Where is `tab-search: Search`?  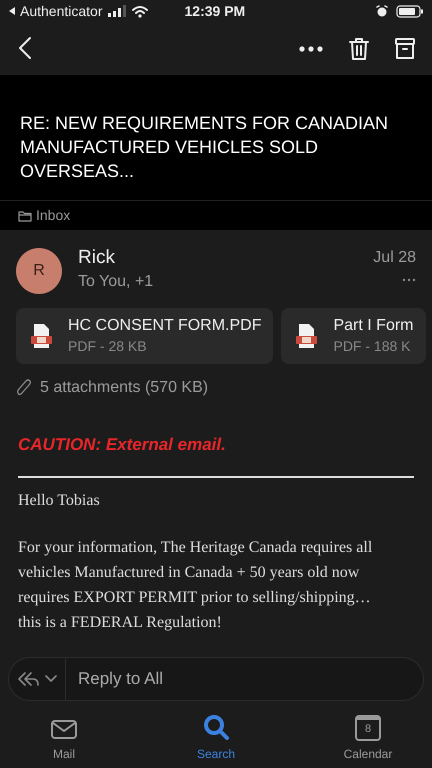
tab-search: Search is located at coordinates (216, 736).